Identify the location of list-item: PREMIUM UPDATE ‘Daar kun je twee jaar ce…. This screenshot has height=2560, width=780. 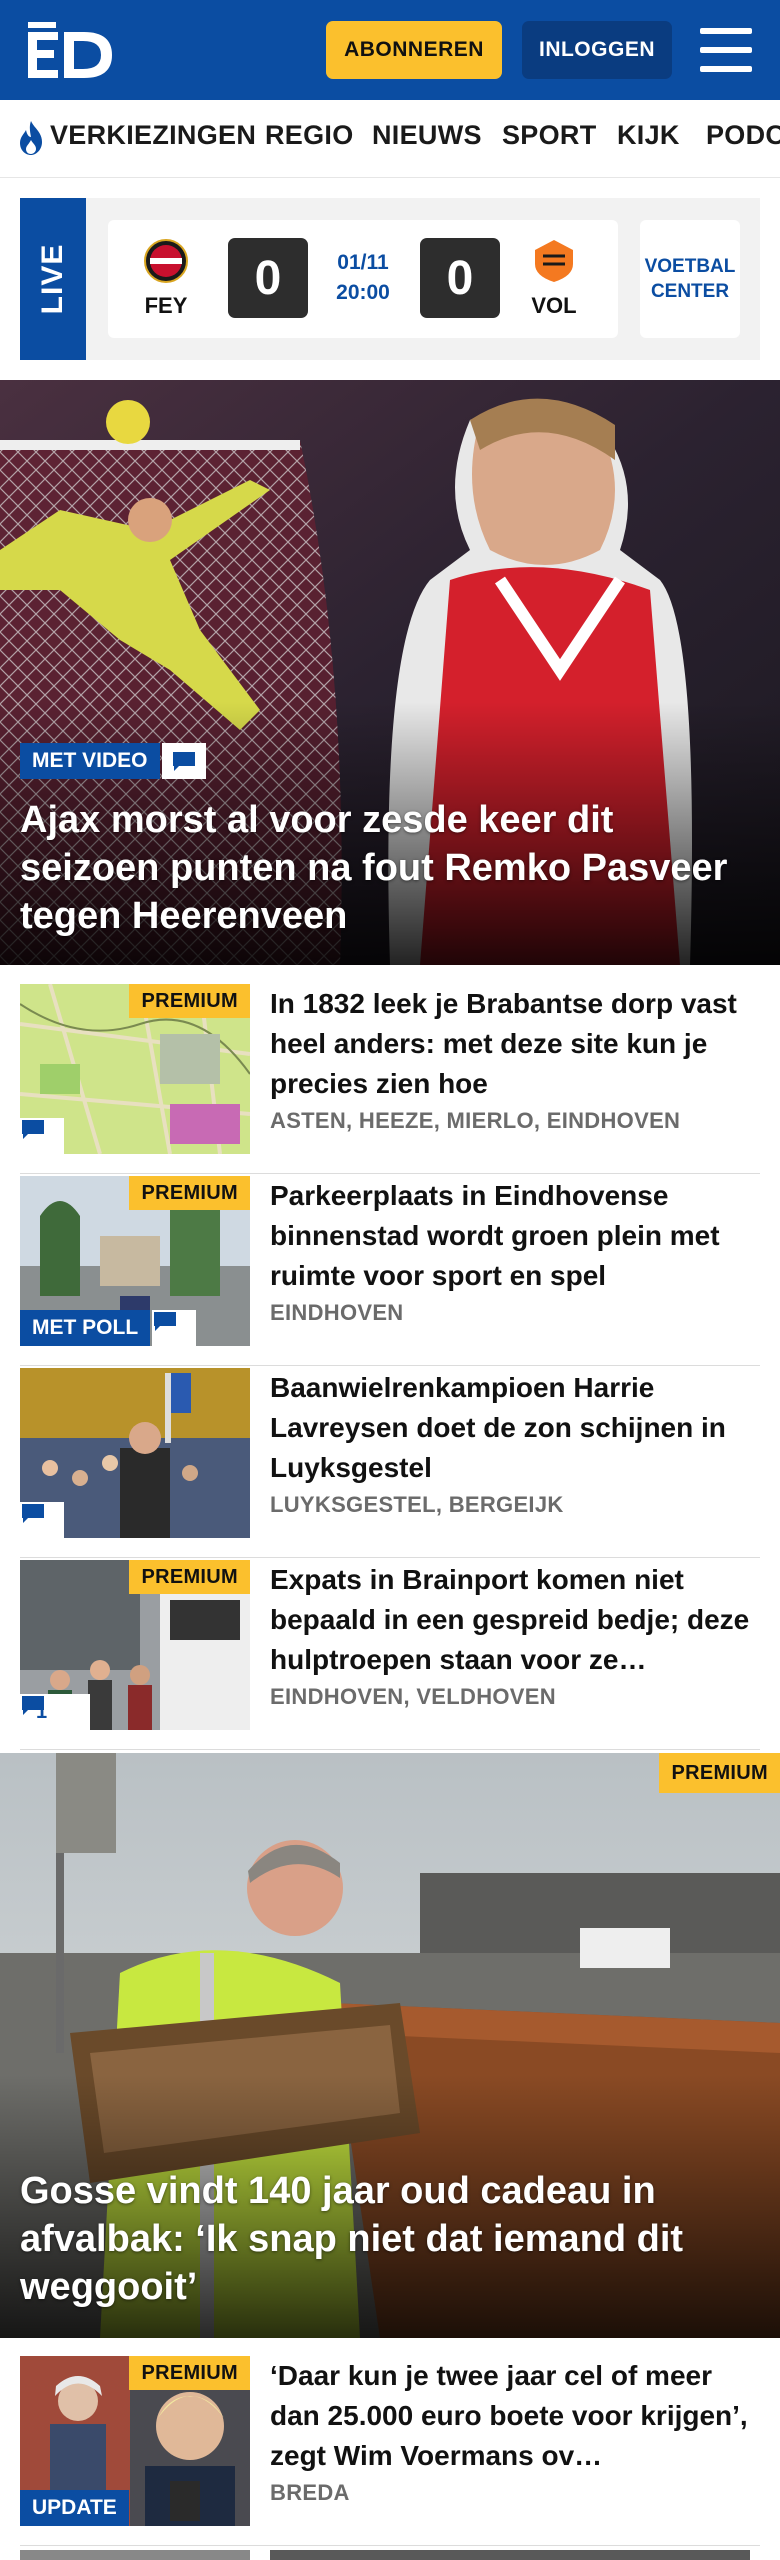
(390, 2451).